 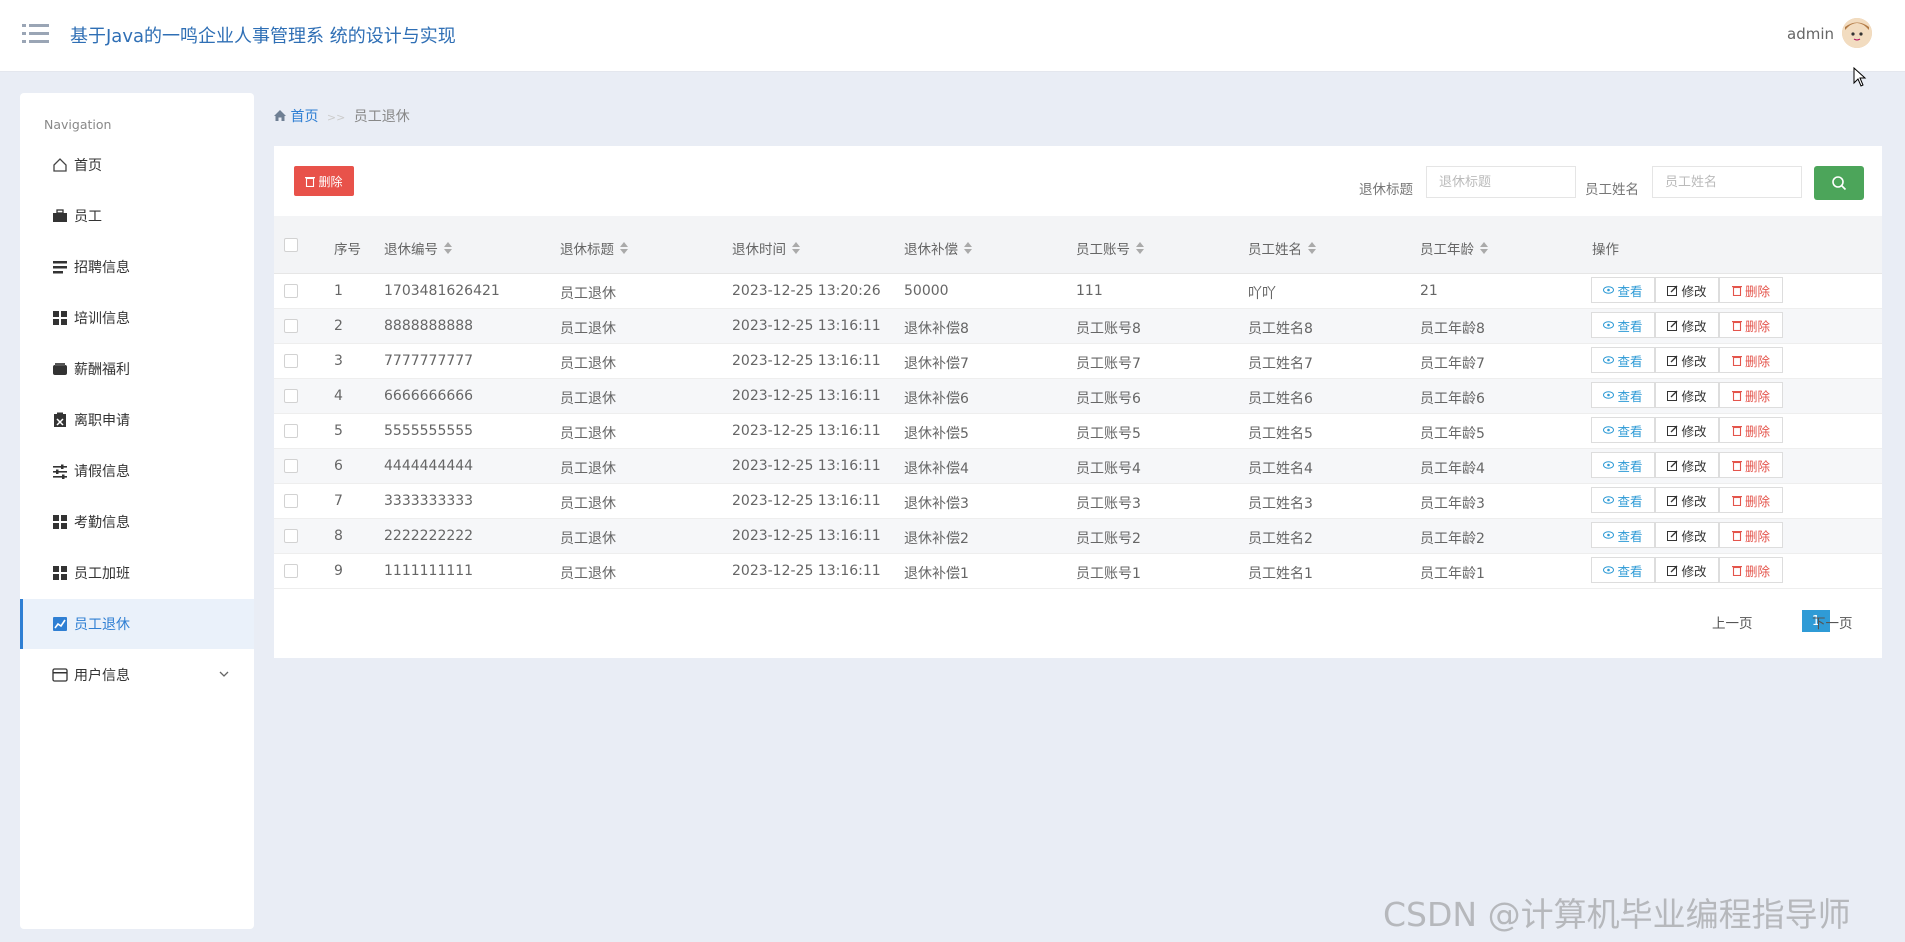 I want to click on prev-page-link: 上一页, so click(x=1732, y=622).